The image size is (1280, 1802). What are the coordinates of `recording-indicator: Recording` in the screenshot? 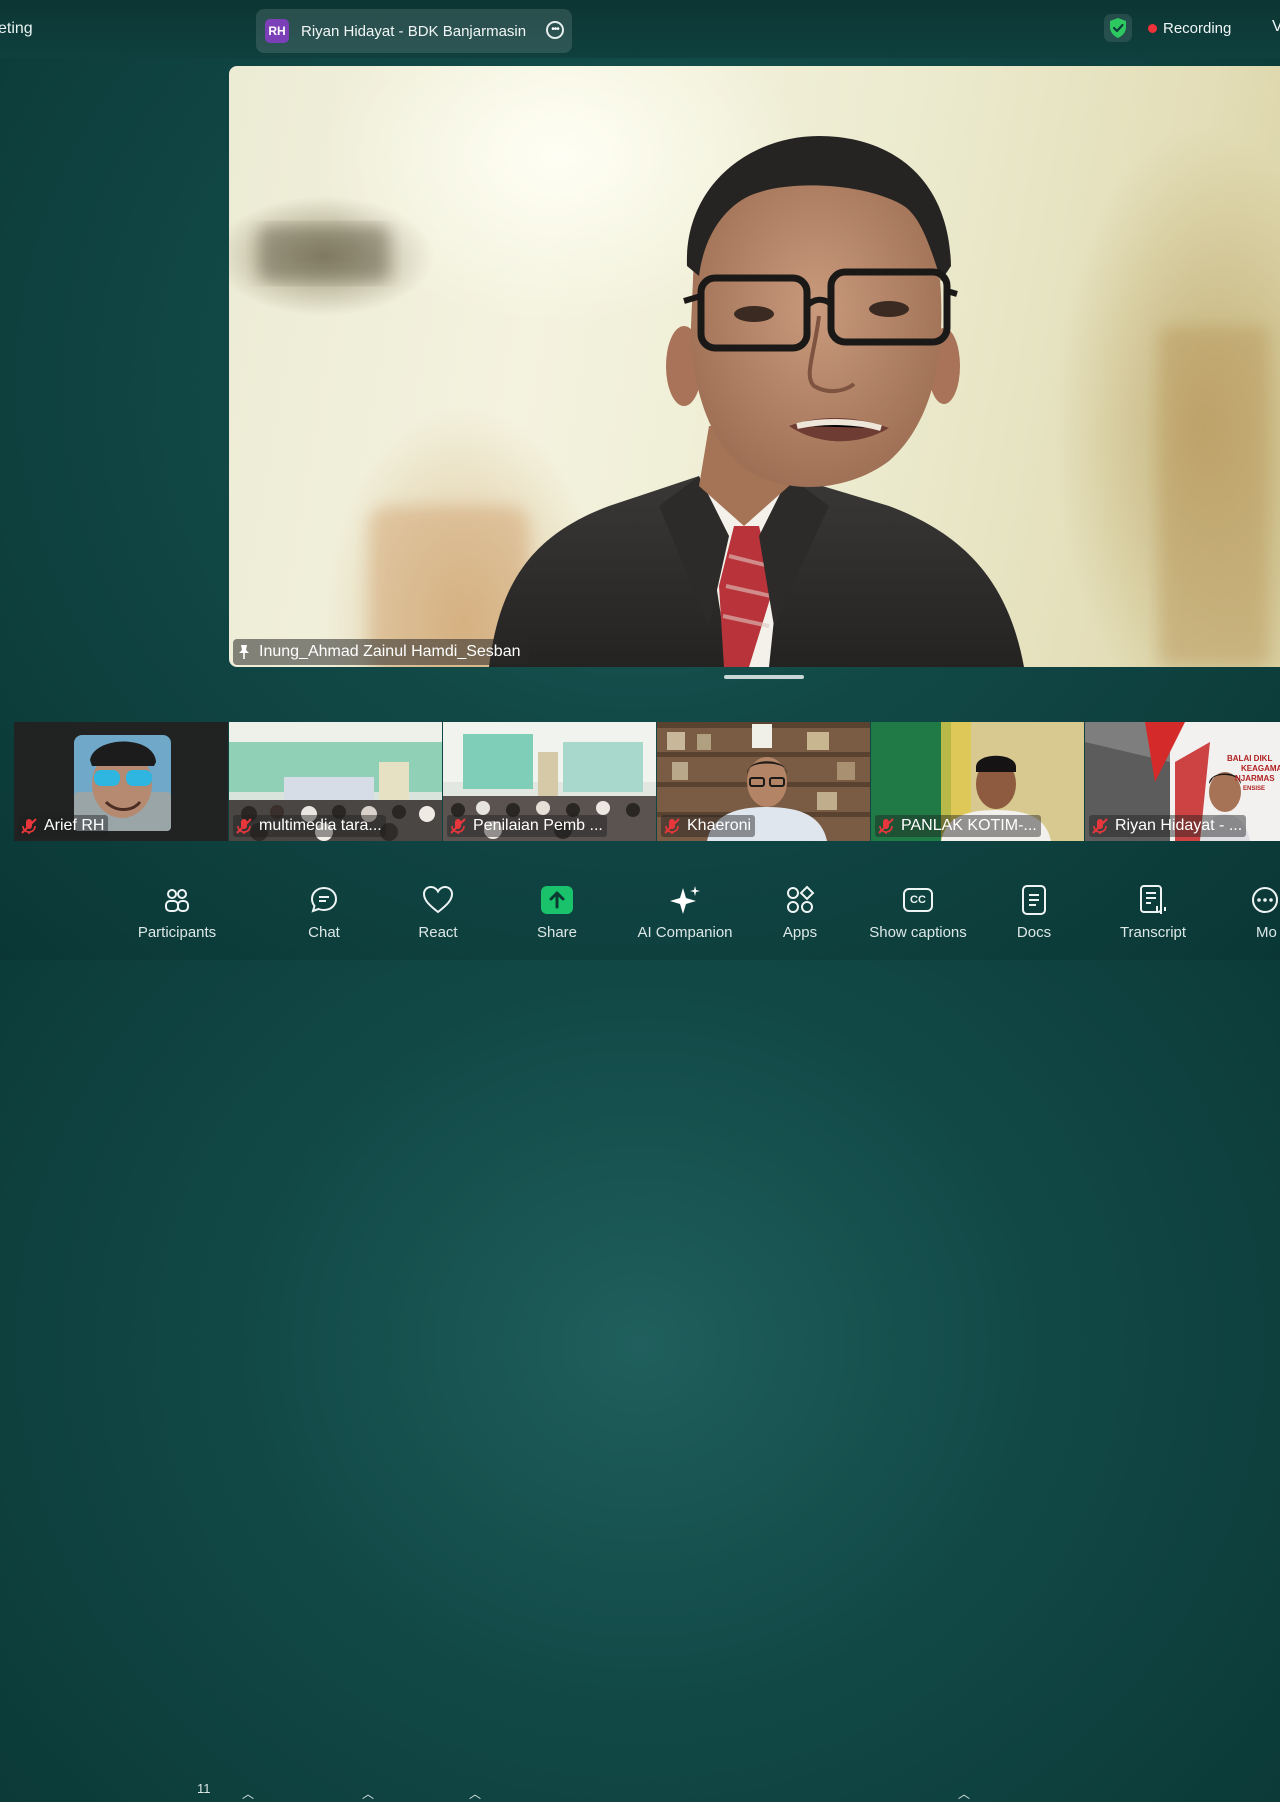 It's located at (1189, 28).